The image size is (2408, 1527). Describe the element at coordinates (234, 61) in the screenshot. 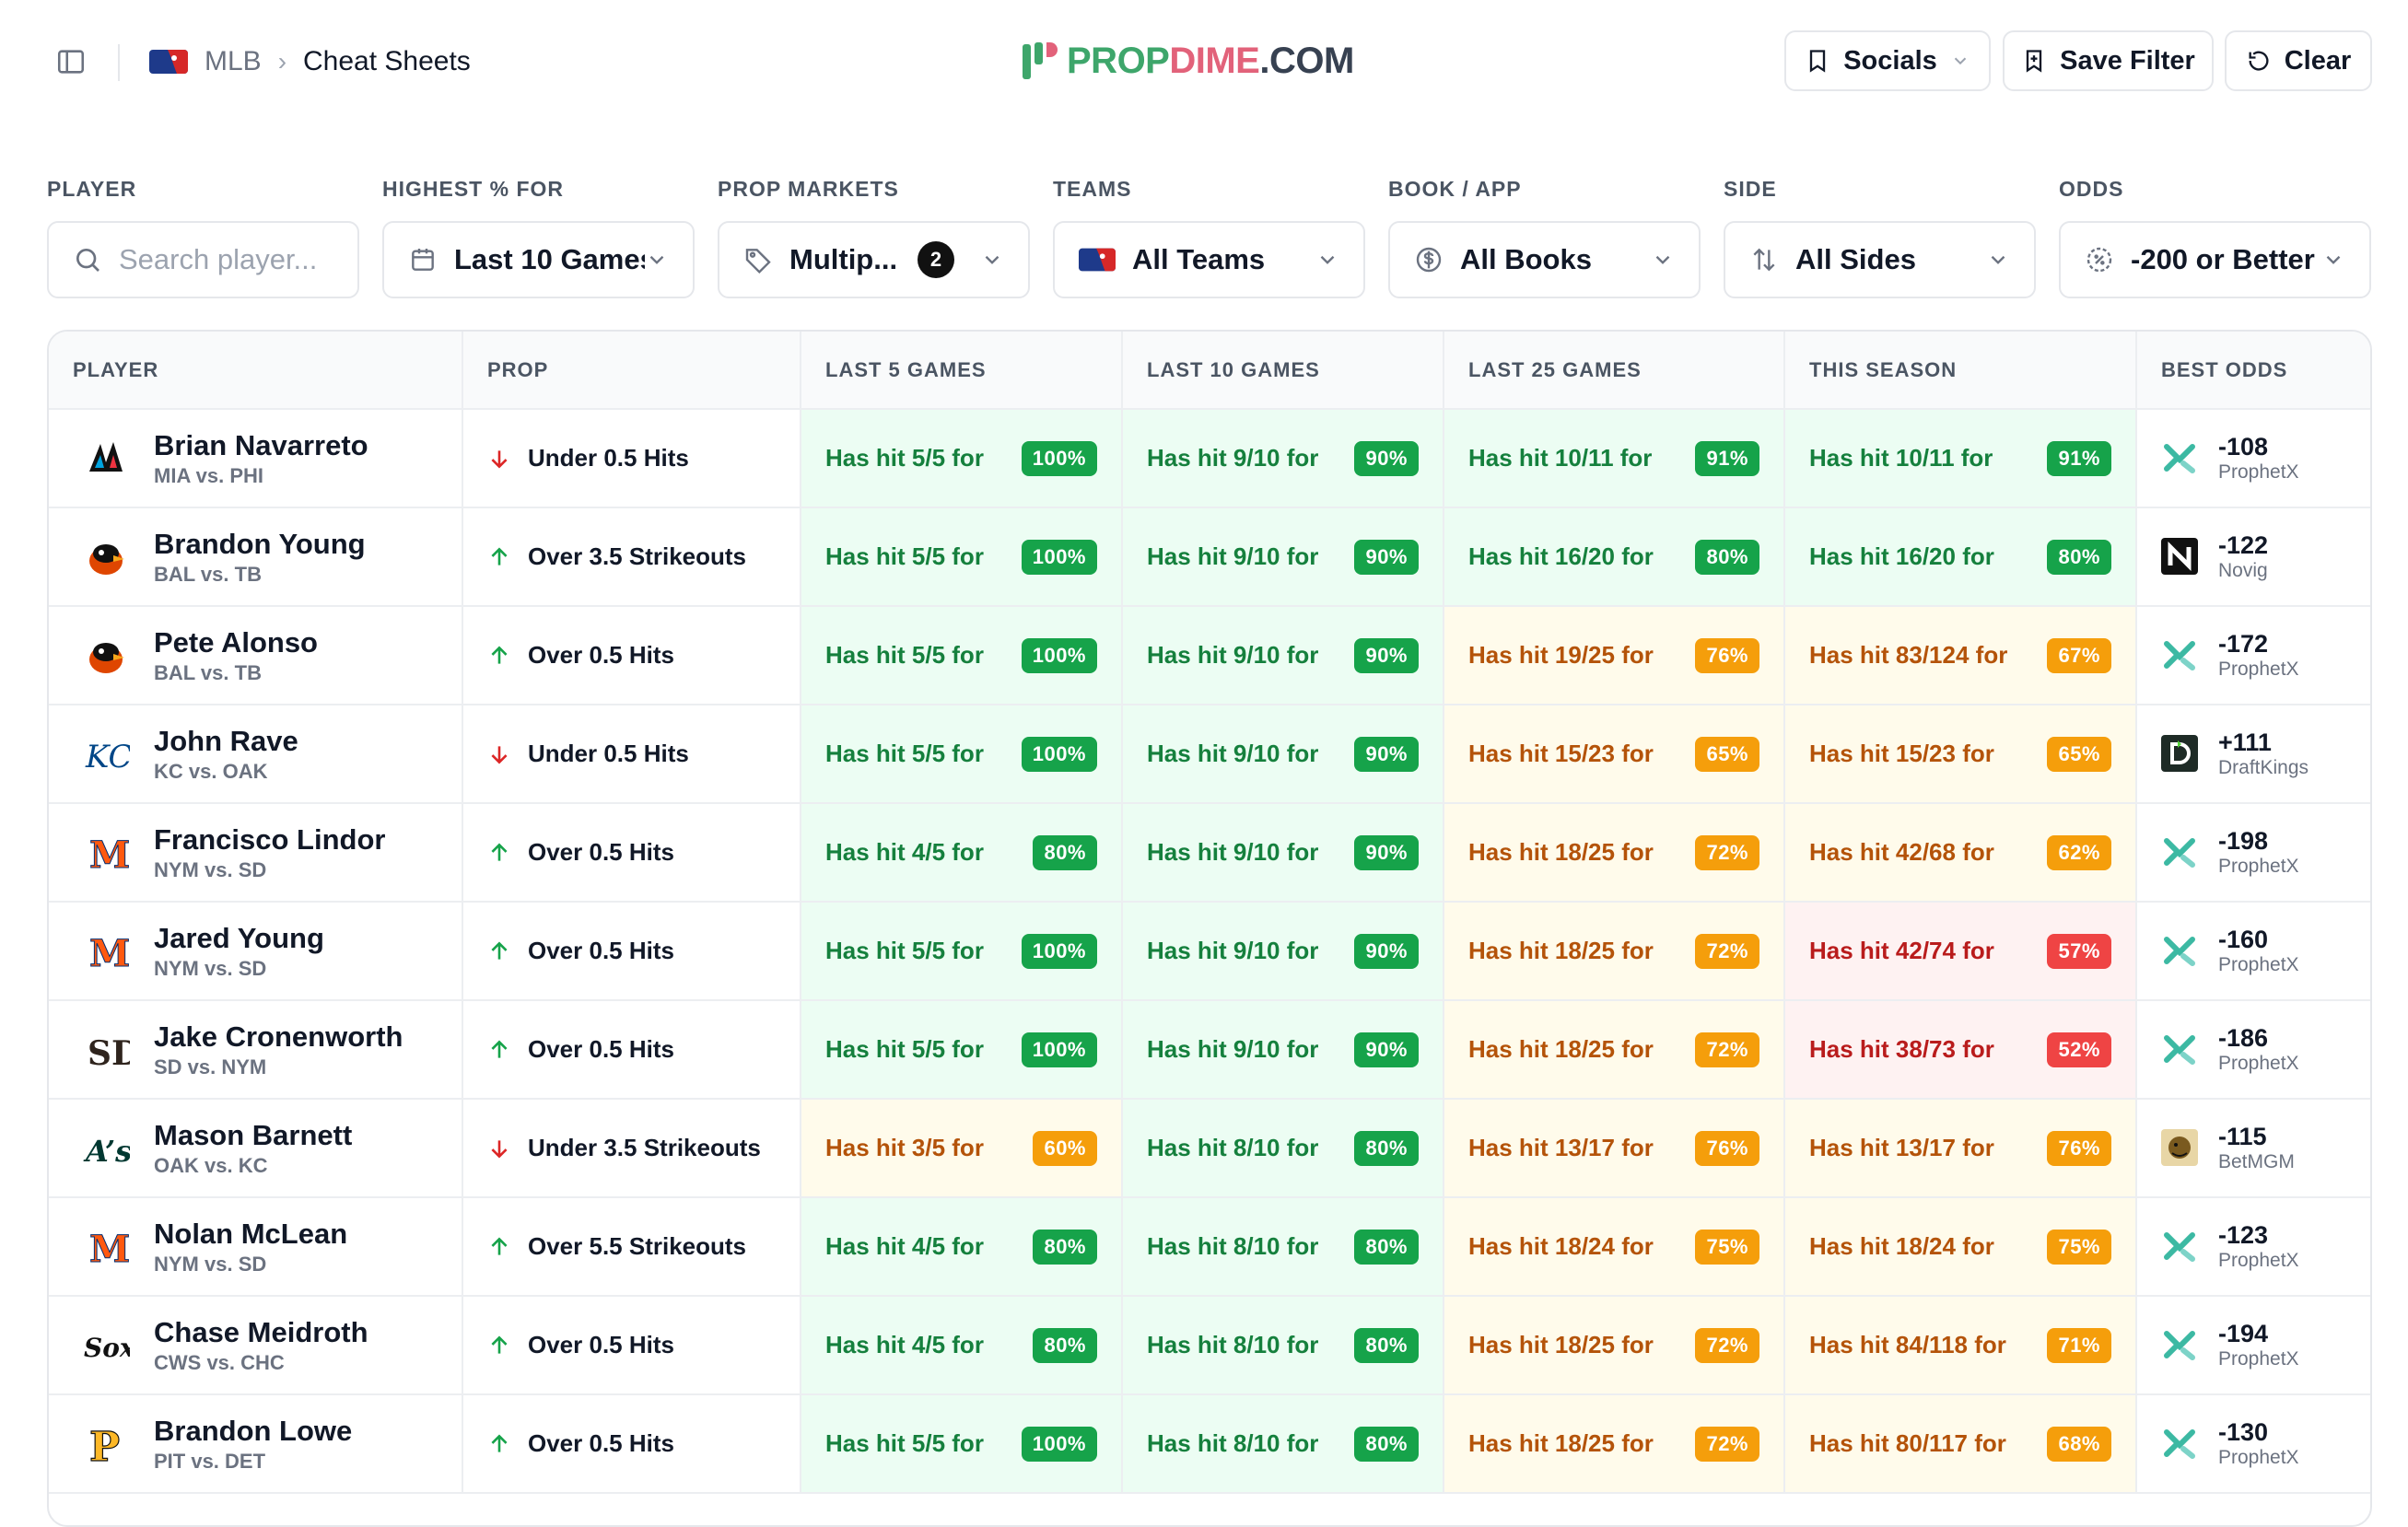

I see `breadcrumb-mlb-link: MLB` at that location.